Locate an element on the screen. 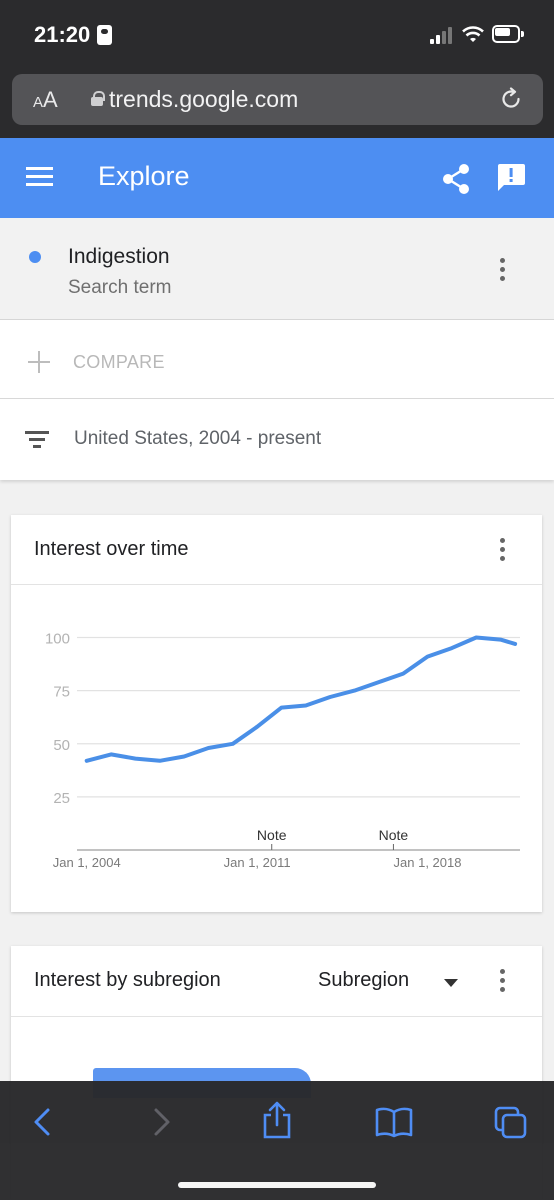  filter-icon is located at coordinates (37, 439).